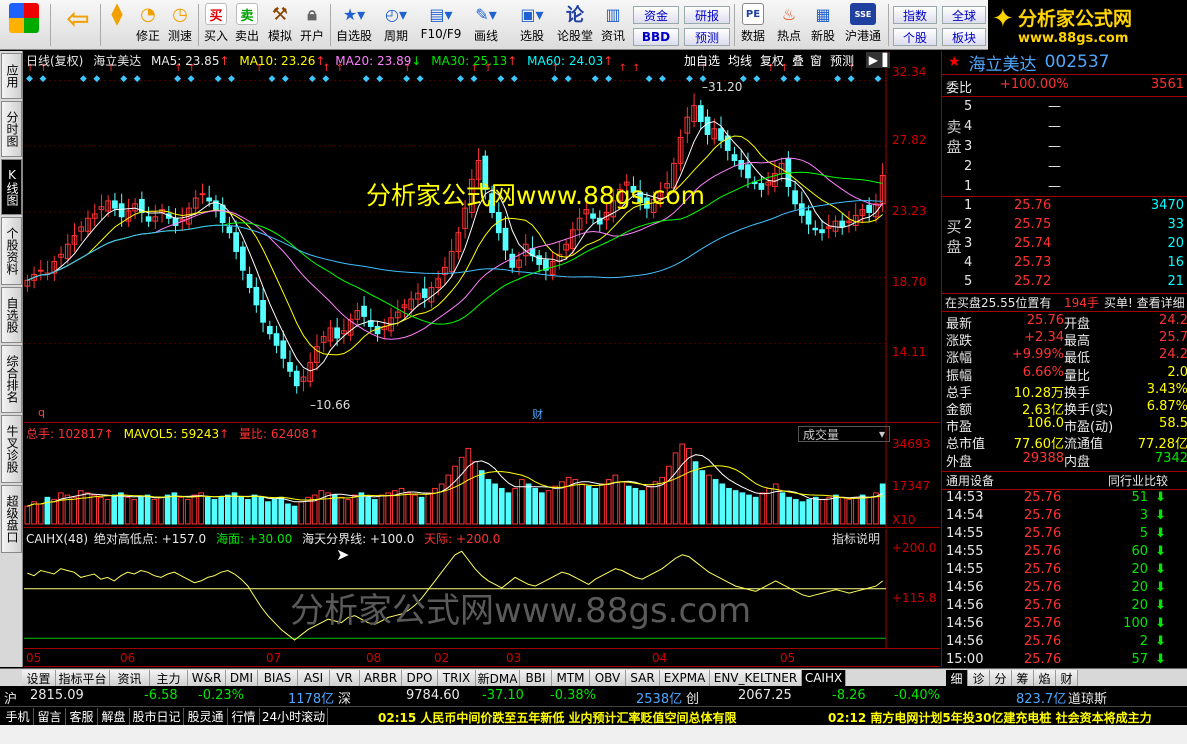  What do you see at coordinates (798, 60) in the screenshot?
I see `overlay-button: 叠` at bounding box center [798, 60].